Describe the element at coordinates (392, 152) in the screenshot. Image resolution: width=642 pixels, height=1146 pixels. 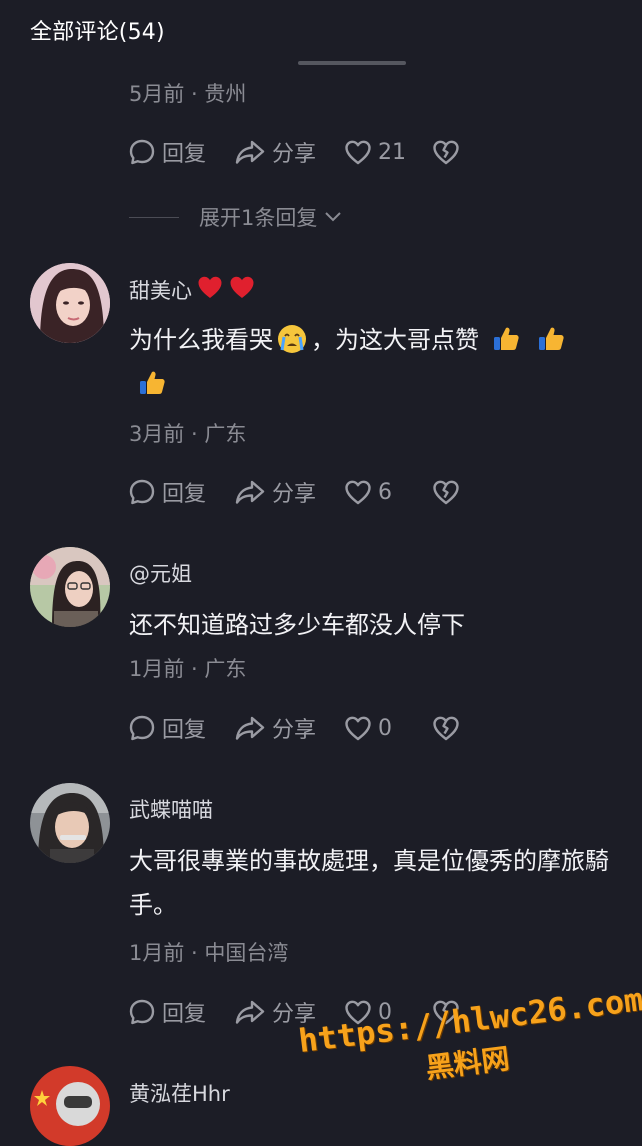
I see `like-count: 21` at that location.